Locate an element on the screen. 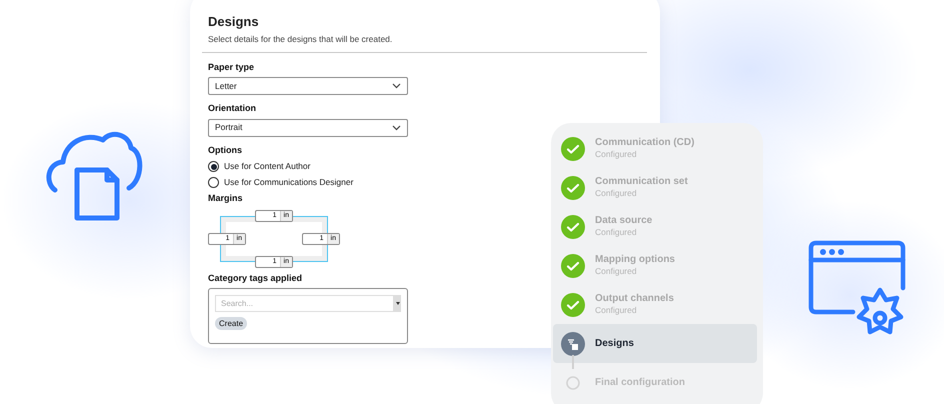 The height and width of the screenshot is (404, 944). step-title: Communication set is located at coordinates (641, 182).